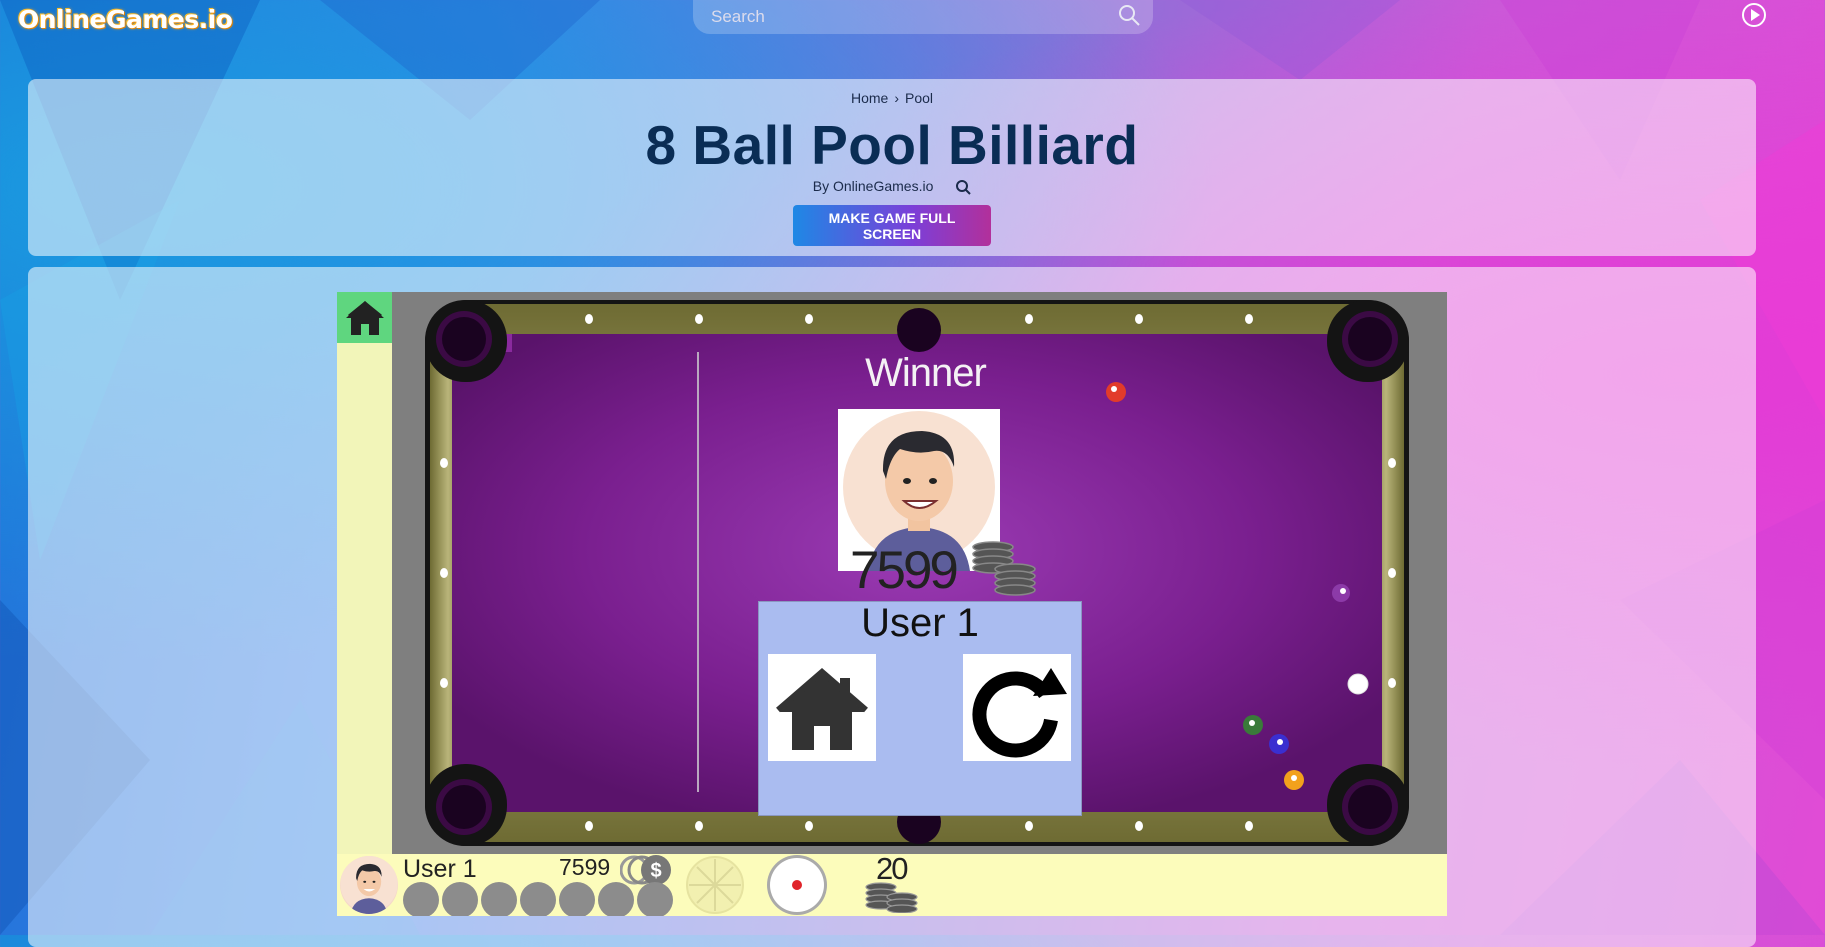 The height and width of the screenshot is (947, 1825). Describe the element at coordinates (963, 187) in the screenshot. I see `magnifier-icon` at that location.